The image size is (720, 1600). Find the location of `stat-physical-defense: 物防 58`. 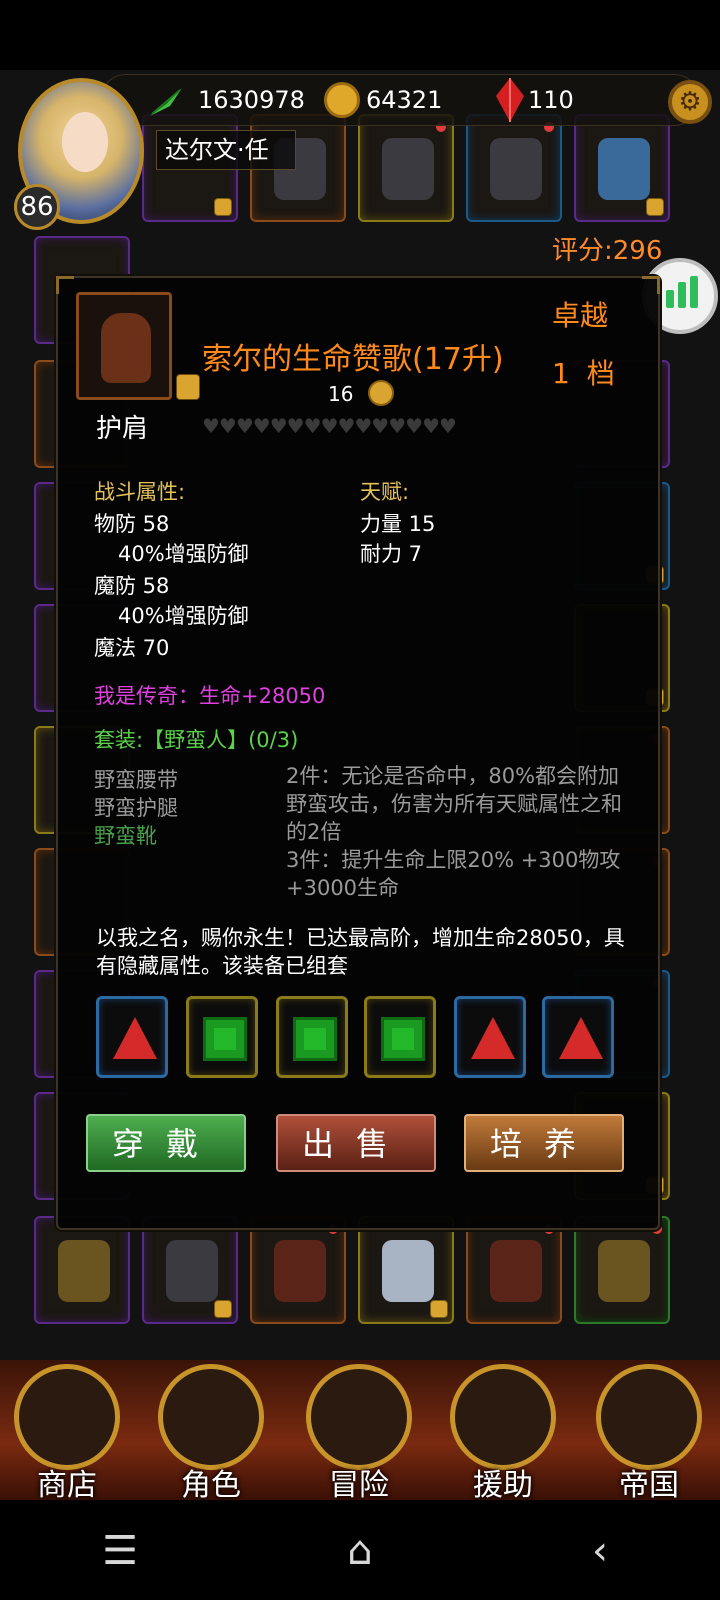

stat-physical-defense: 物防 58 is located at coordinates (132, 524).